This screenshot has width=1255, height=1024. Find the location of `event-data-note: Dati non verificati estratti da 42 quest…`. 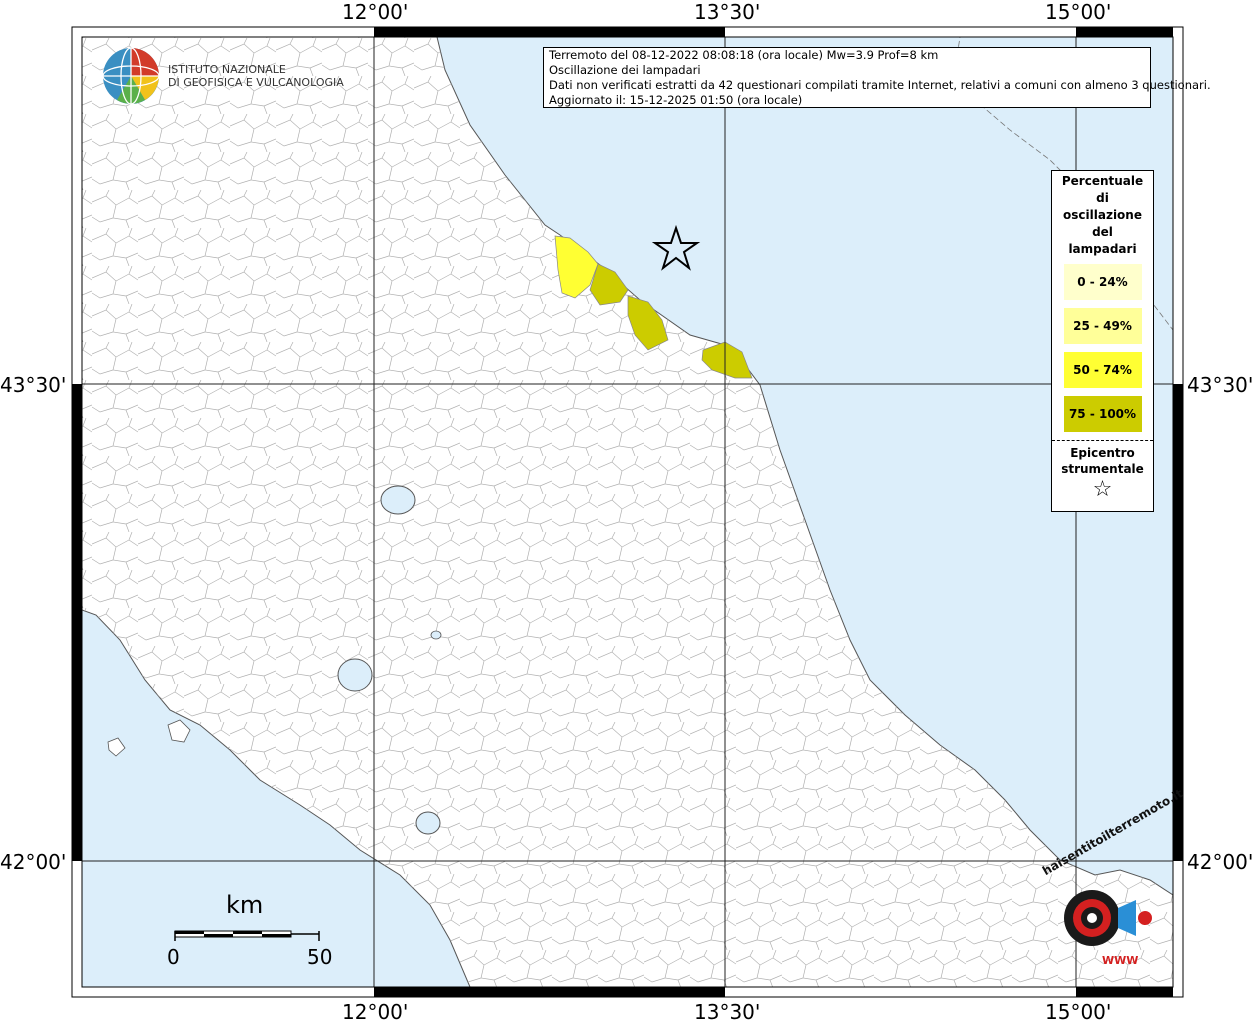

event-data-note: Dati non verificati estratti da 42 quest… is located at coordinates (880, 85).